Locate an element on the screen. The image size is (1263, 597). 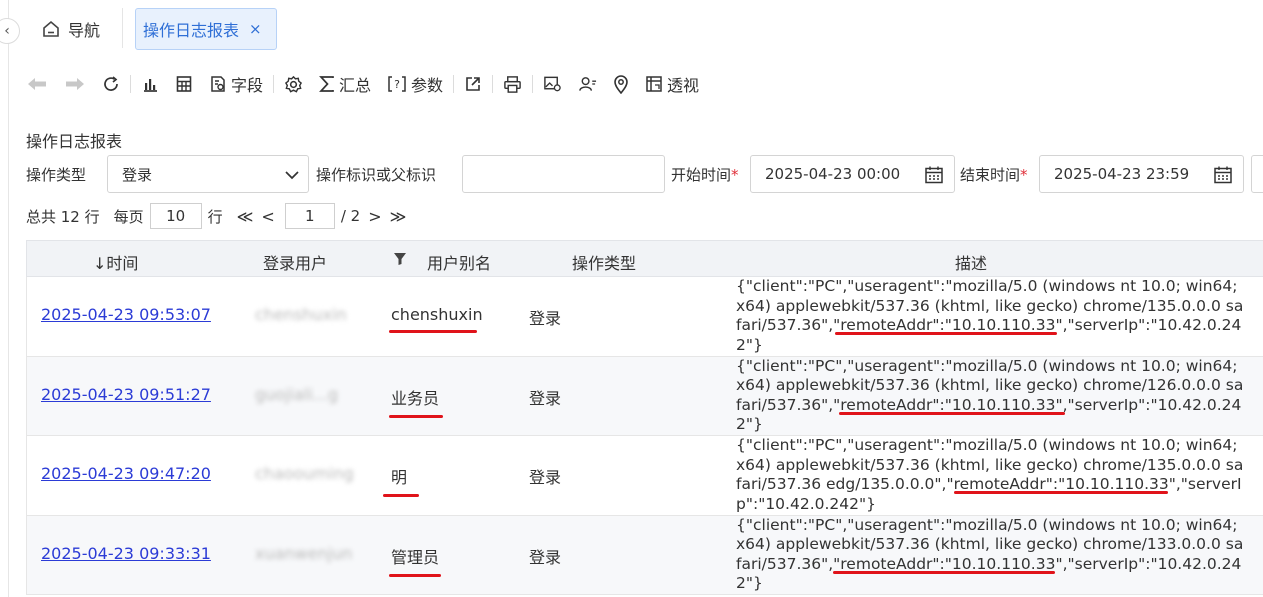
home-icon is located at coordinates (51, 28).